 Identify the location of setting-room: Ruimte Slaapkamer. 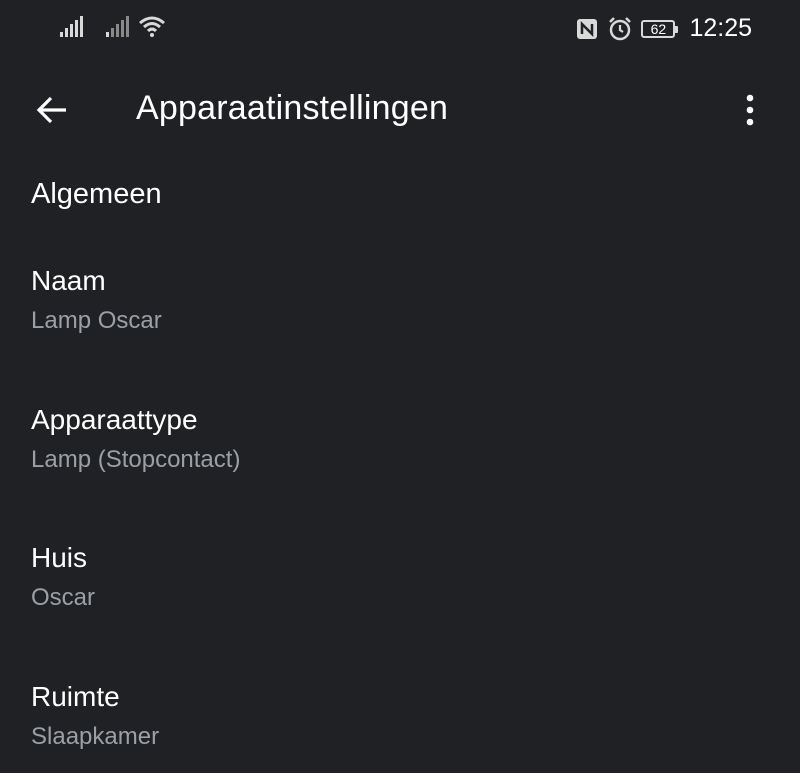
(400, 727).